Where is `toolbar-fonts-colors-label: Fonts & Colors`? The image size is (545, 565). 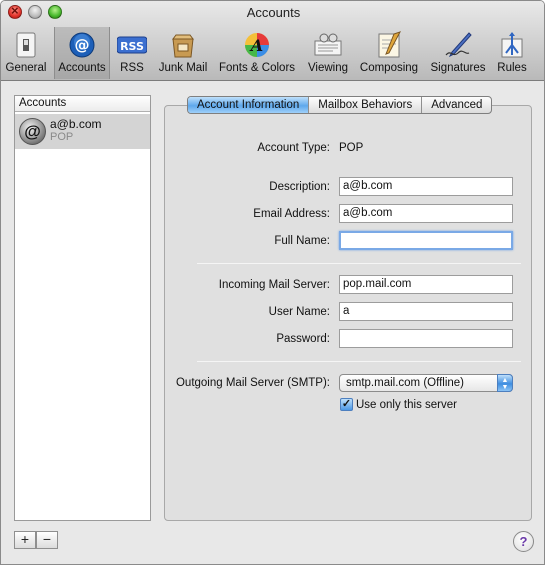
toolbar-fonts-colors-label: Fonts & Colors is located at coordinates (257, 68).